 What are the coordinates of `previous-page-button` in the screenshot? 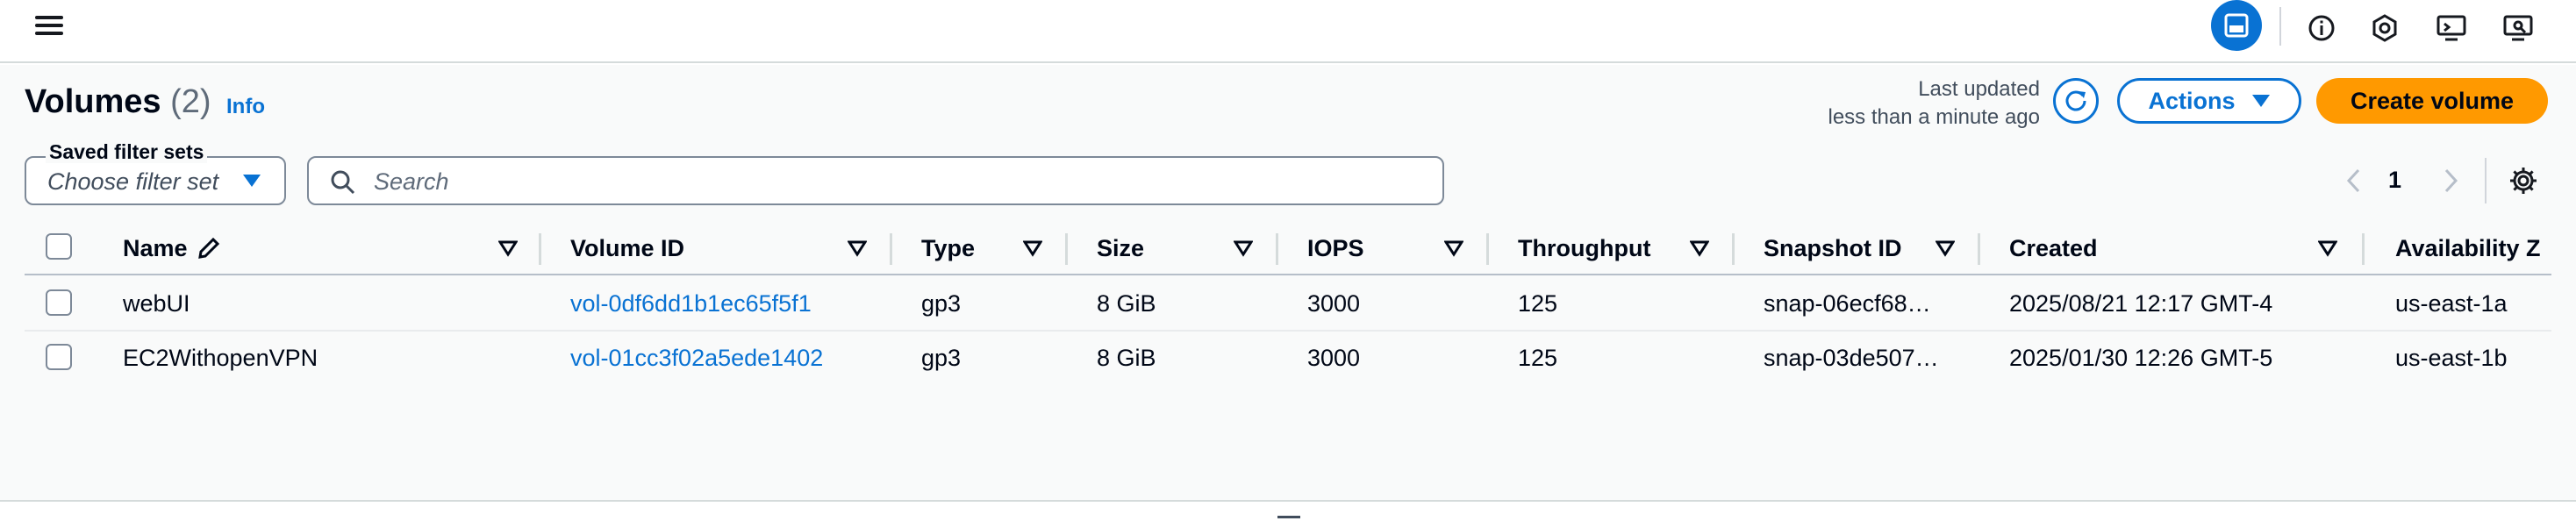 It's located at (2353, 180).